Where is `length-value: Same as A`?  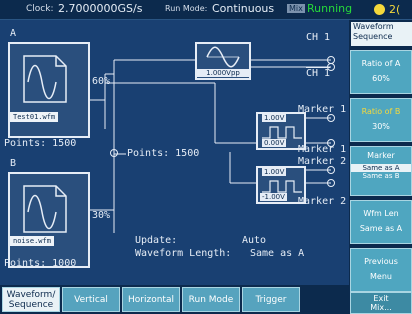 length-value: Same as A is located at coordinates (277, 253).